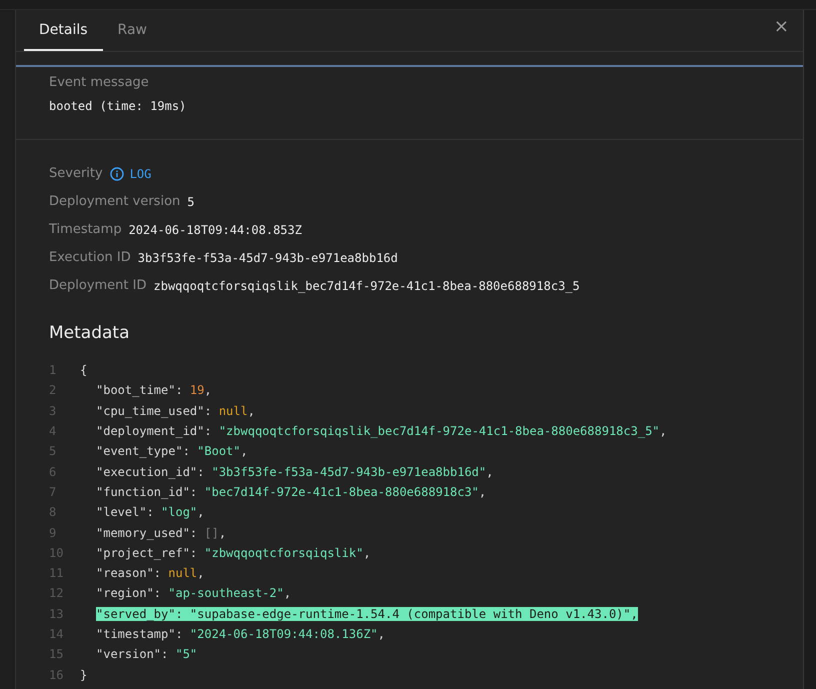 The width and height of the screenshot is (816, 689). I want to click on field-label: Event message, so click(99, 83).